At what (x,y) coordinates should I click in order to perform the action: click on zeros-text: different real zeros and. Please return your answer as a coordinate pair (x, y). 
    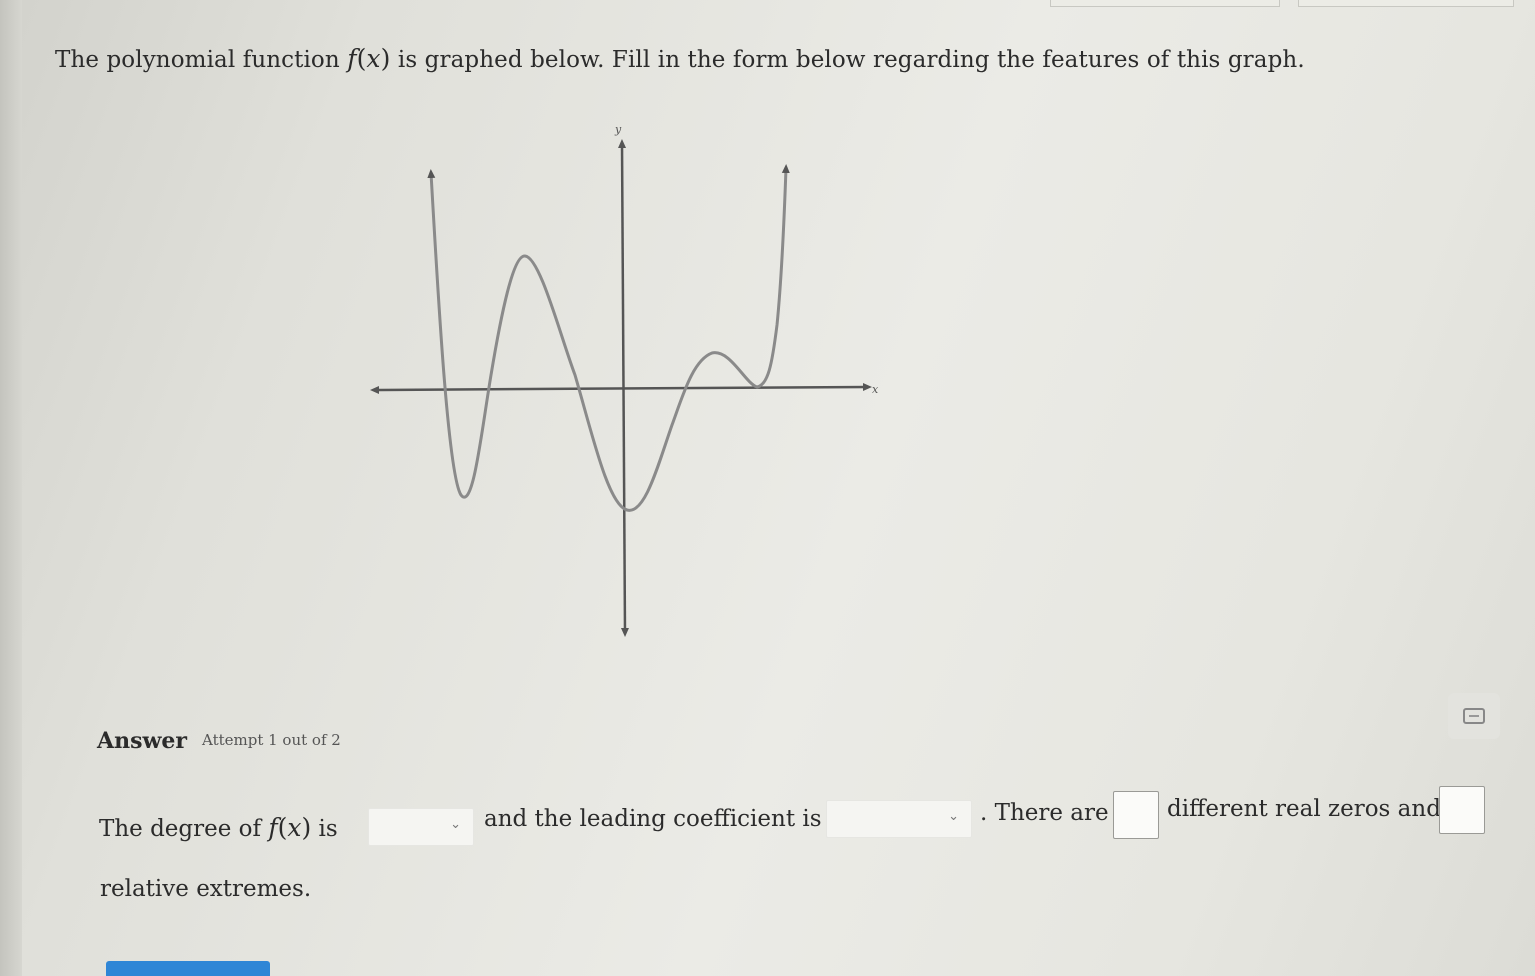
    Looking at the image, I should click on (1304, 809).